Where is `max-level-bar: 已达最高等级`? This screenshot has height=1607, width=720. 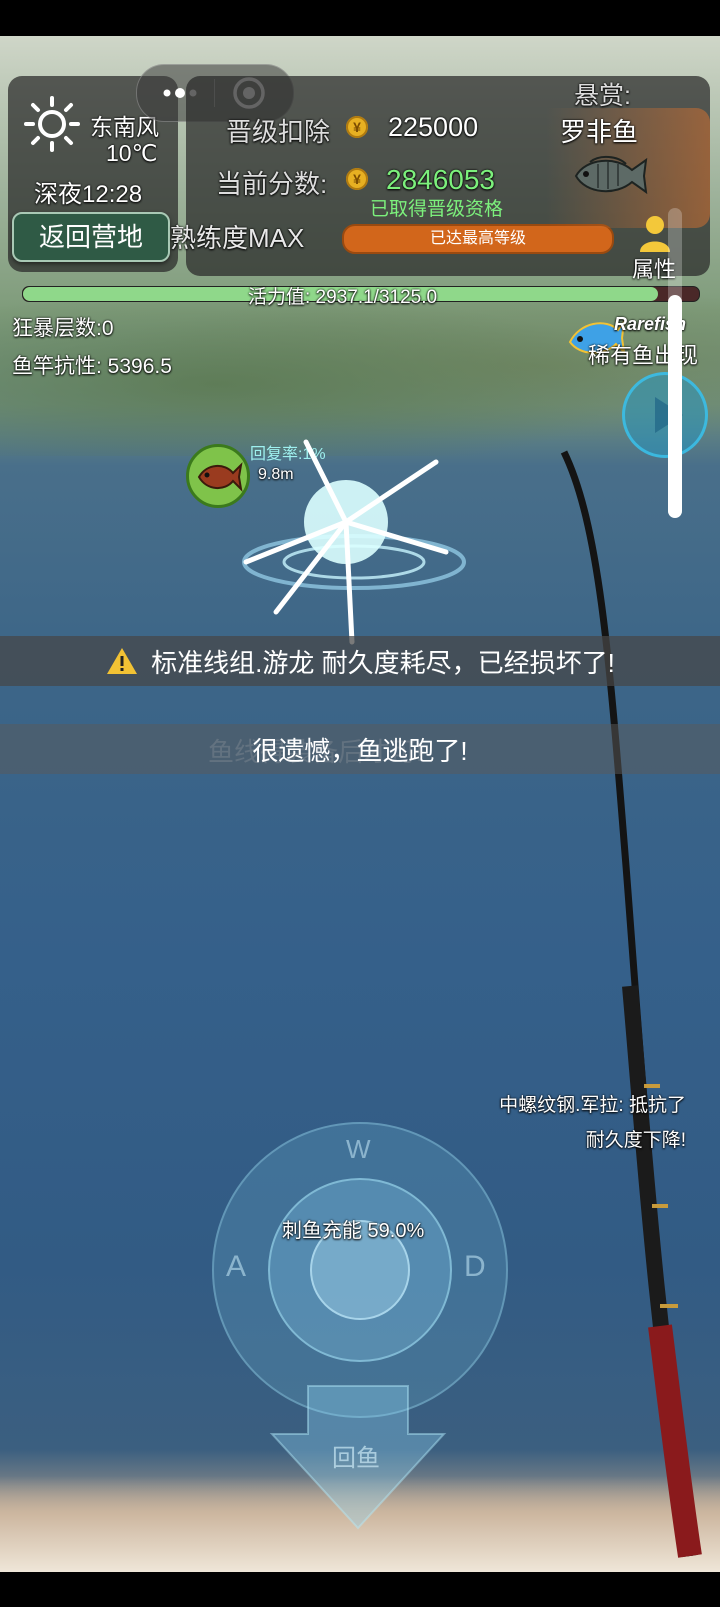
max-level-bar: 已达最高等级 is located at coordinates (478, 239).